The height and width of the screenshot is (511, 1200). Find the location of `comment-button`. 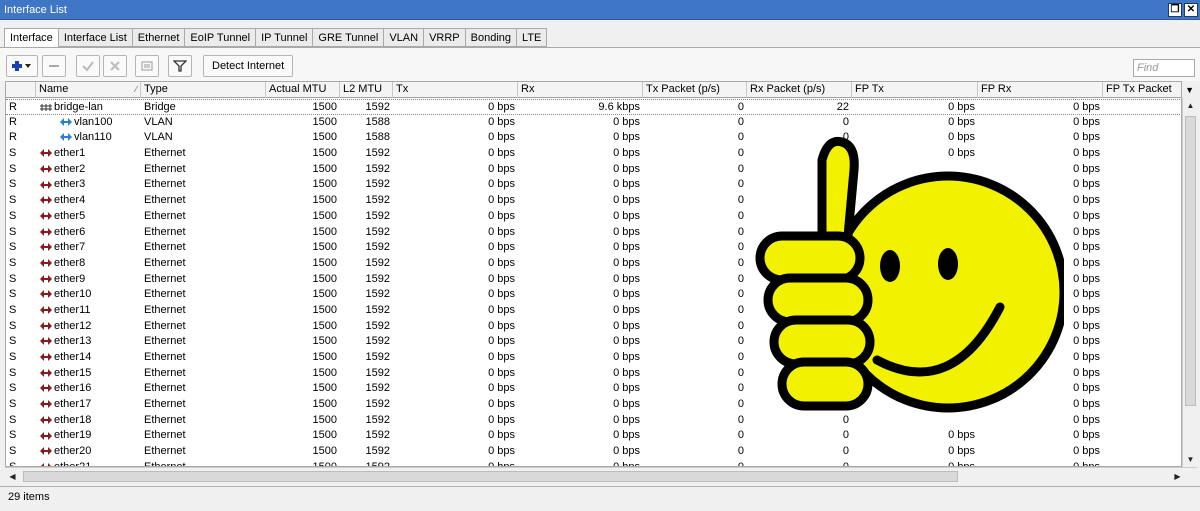

comment-button is located at coordinates (147, 66).